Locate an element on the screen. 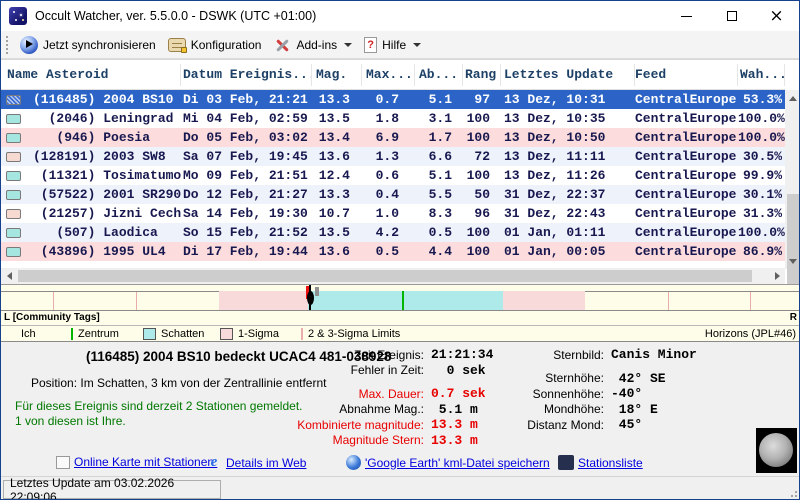 The width and height of the screenshot is (800, 500). community-tags-bar: L [Community Tags] R is located at coordinates (400, 317).